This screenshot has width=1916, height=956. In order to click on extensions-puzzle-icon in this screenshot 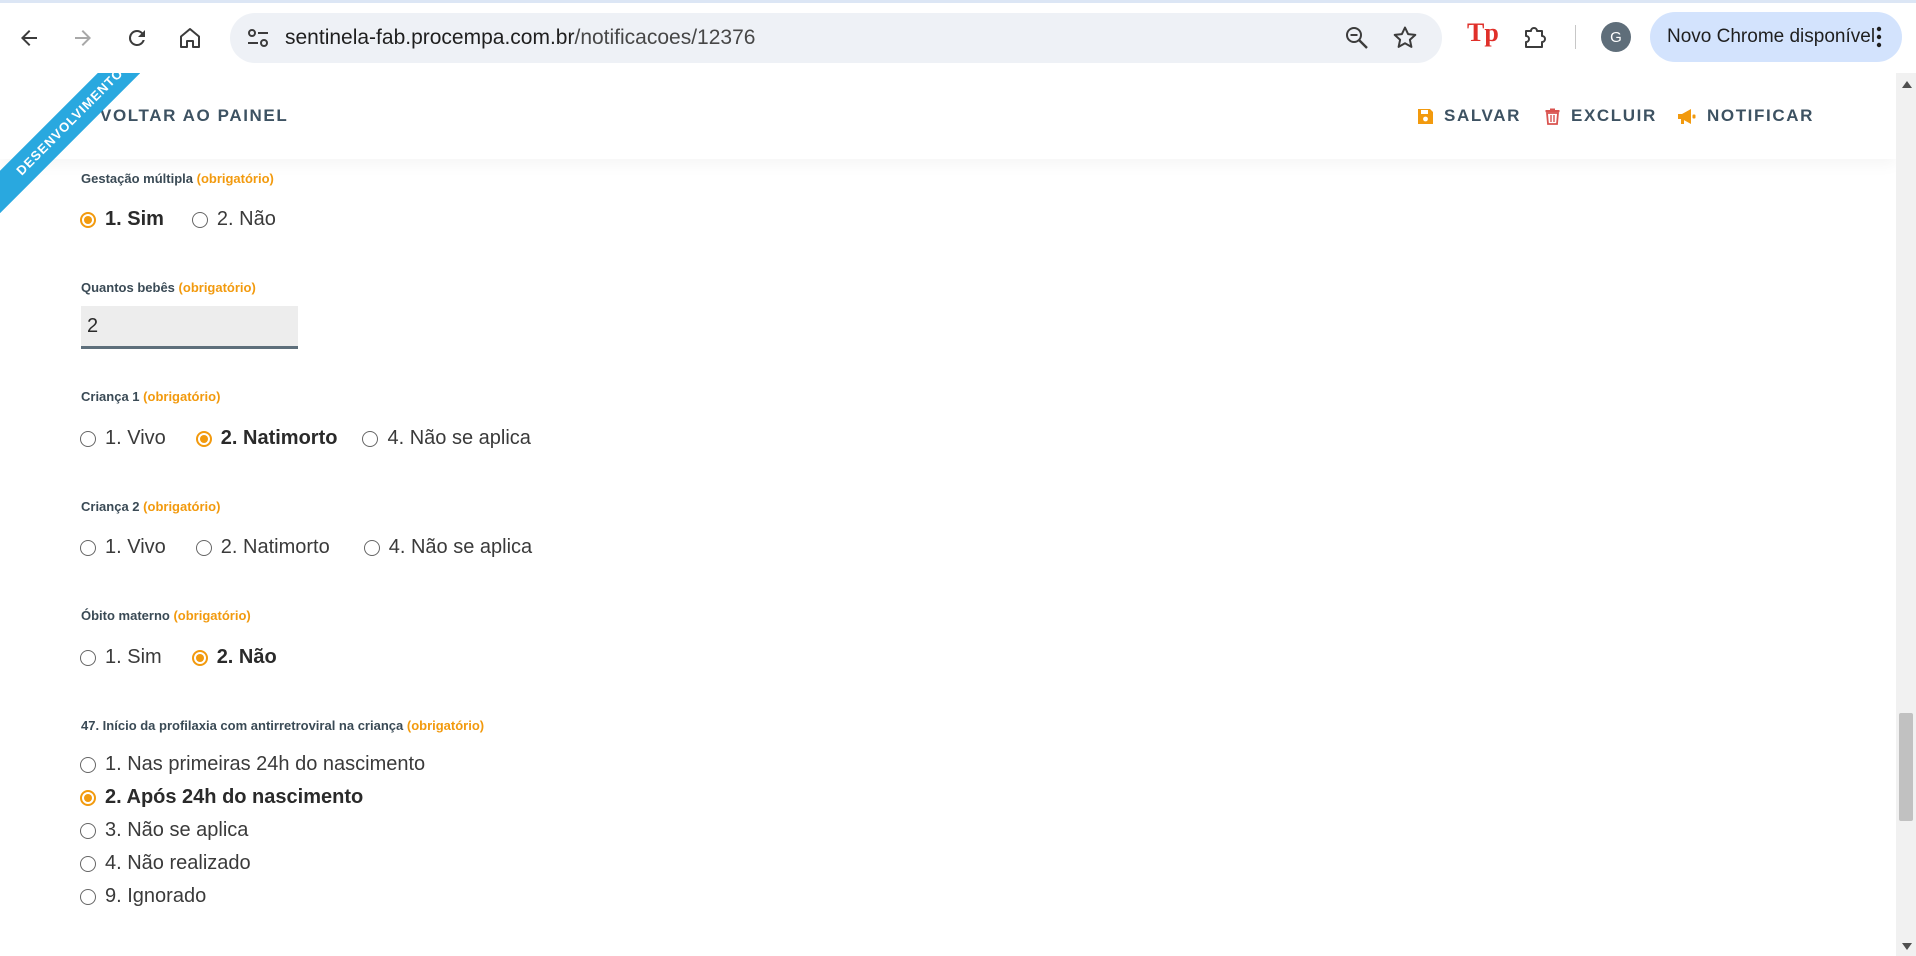, I will do `click(1536, 37)`.